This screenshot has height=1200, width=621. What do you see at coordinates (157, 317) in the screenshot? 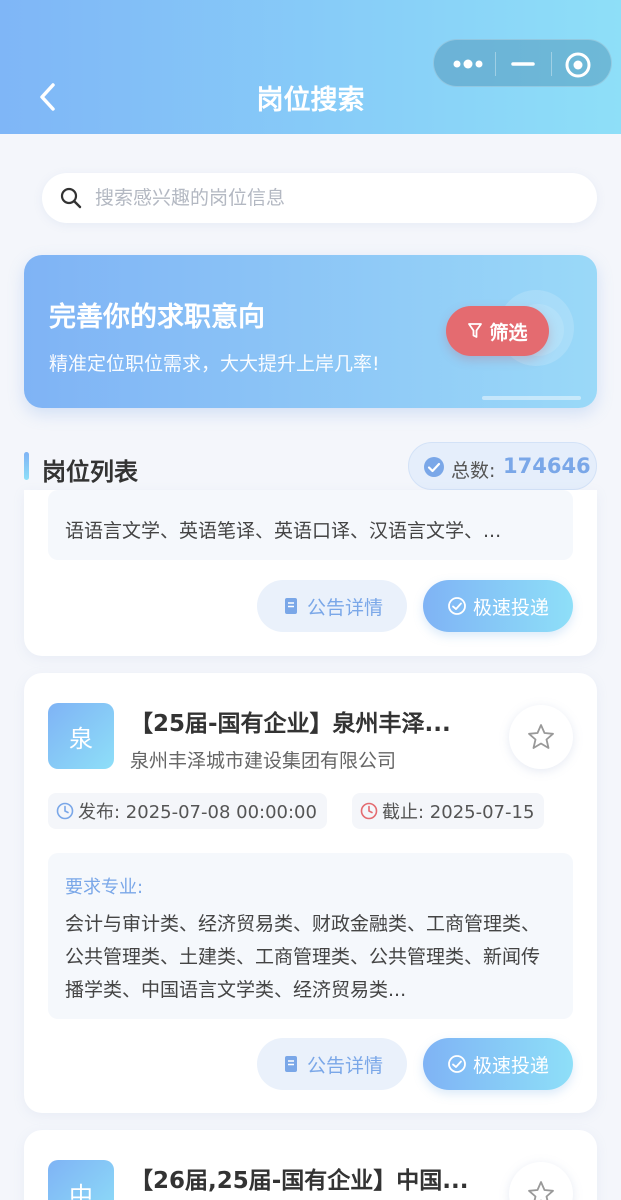
I see `banner-title: 完善你的求职意向` at bounding box center [157, 317].